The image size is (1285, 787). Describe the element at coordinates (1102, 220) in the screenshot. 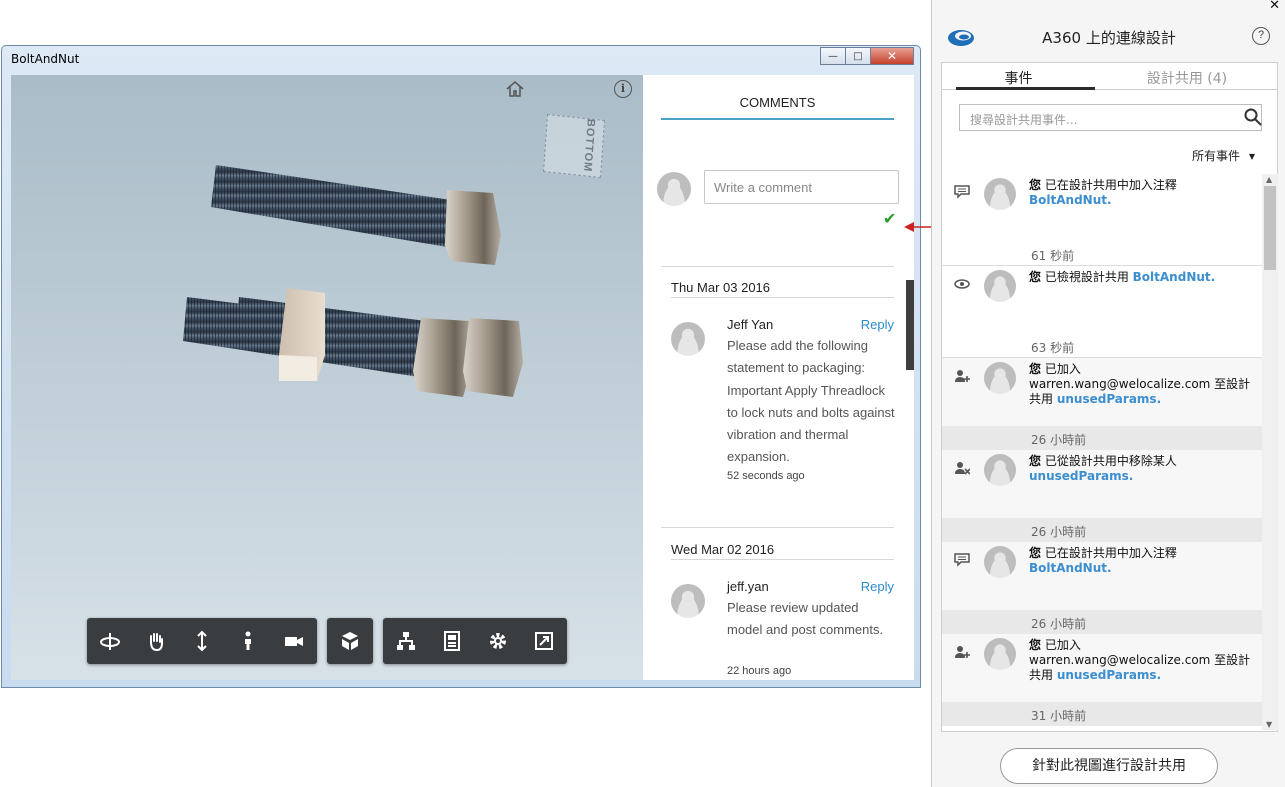

I see `event-item: 您 已在設計共用中加入注釋 BoltAndNut. 61 秒前` at that location.